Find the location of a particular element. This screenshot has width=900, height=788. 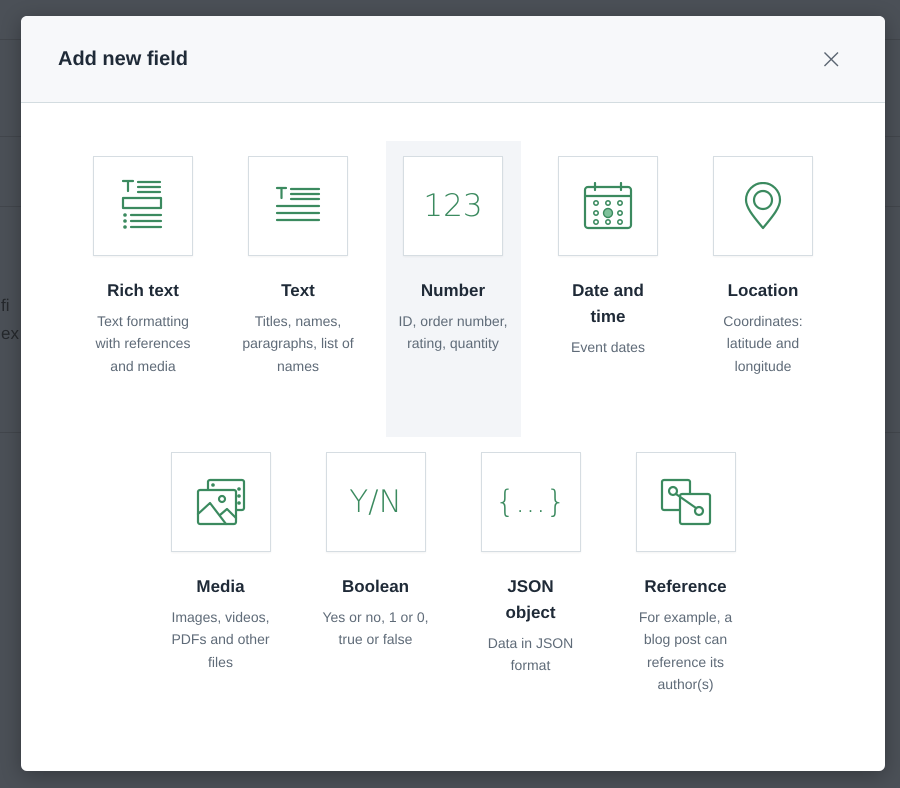

field-type-name: Media is located at coordinates (220, 587).